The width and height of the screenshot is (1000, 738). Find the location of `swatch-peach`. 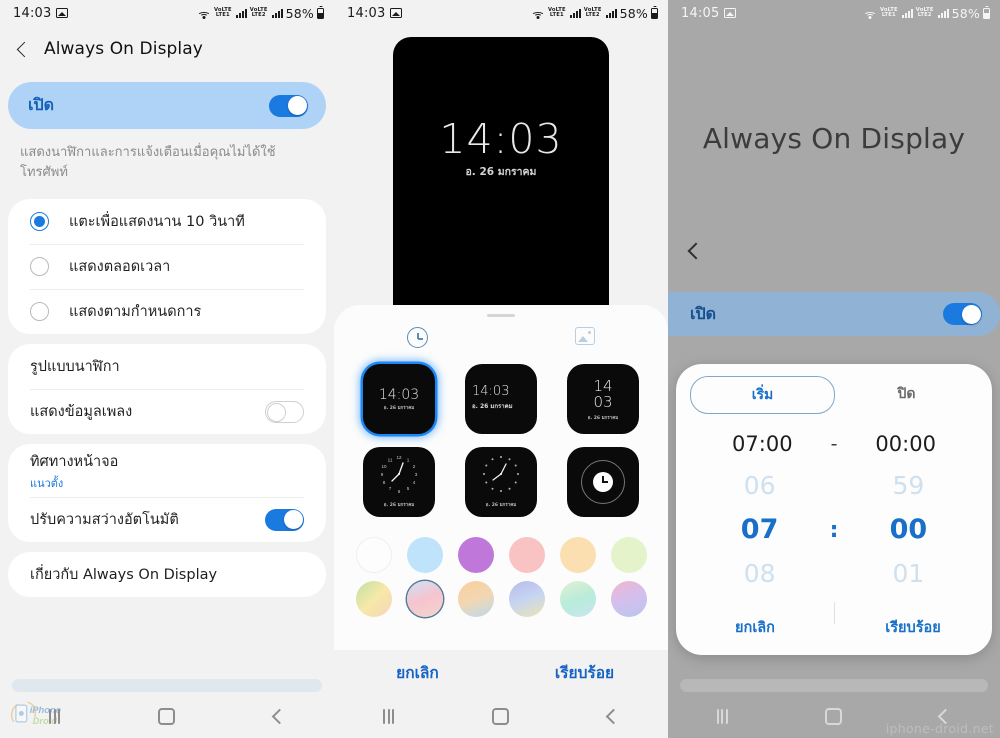

swatch-peach is located at coordinates (577, 555).